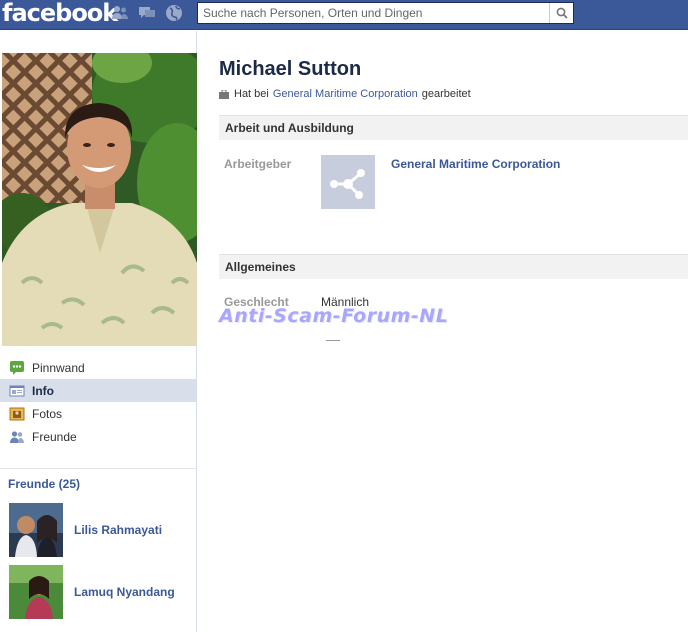 The height and width of the screenshot is (632, 688). What do you see at coordinates (98, 367) in the screenshot?
I see `nav-item-pinnwand: Pinnwand` at bounding box center [98, 367].